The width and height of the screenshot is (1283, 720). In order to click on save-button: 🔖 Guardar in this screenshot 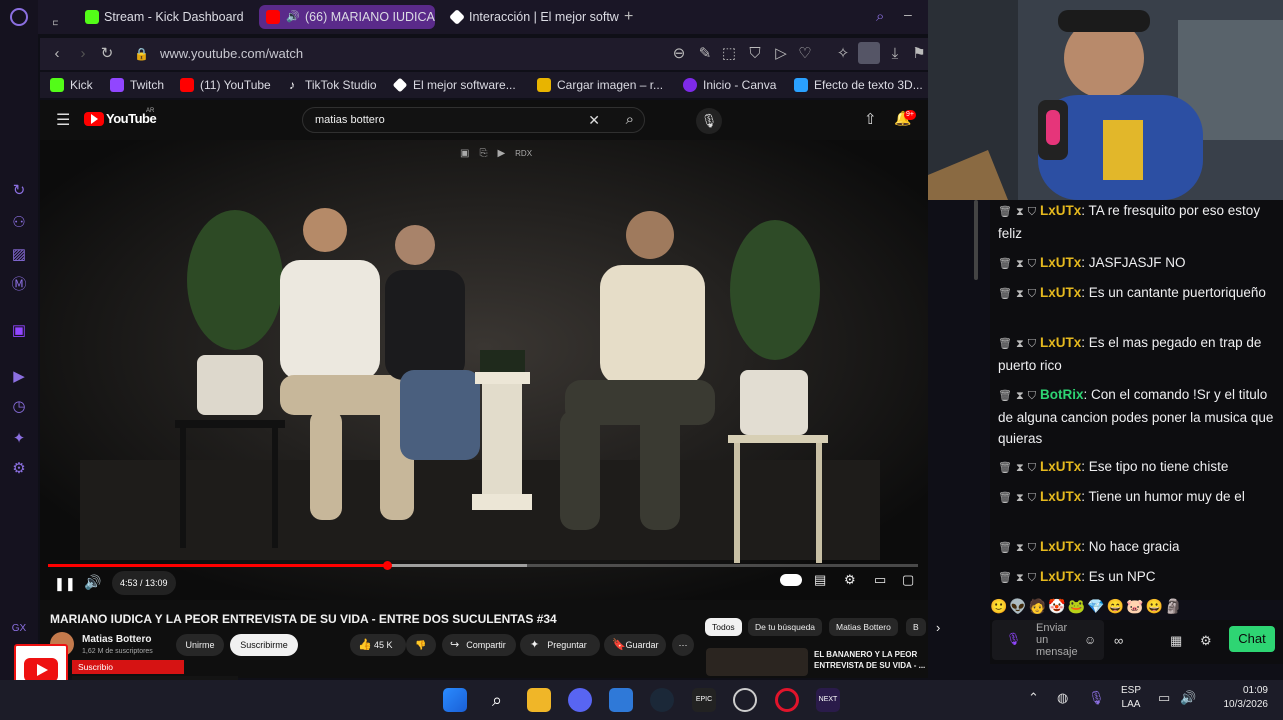, I will do `click(635, 645)`.